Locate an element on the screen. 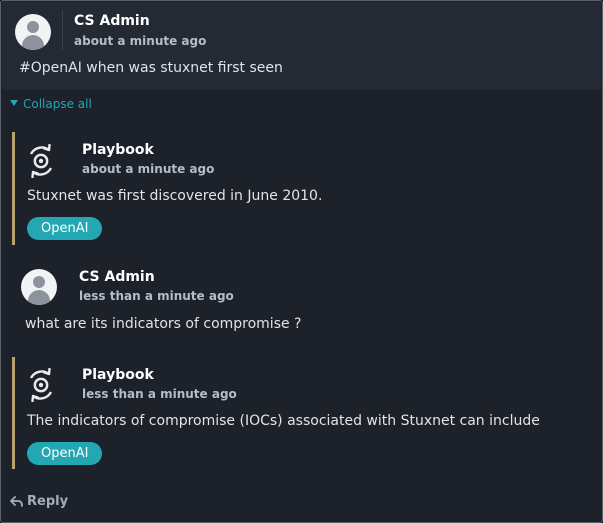  reply-button: Reply is located at coordinates (39, 501).